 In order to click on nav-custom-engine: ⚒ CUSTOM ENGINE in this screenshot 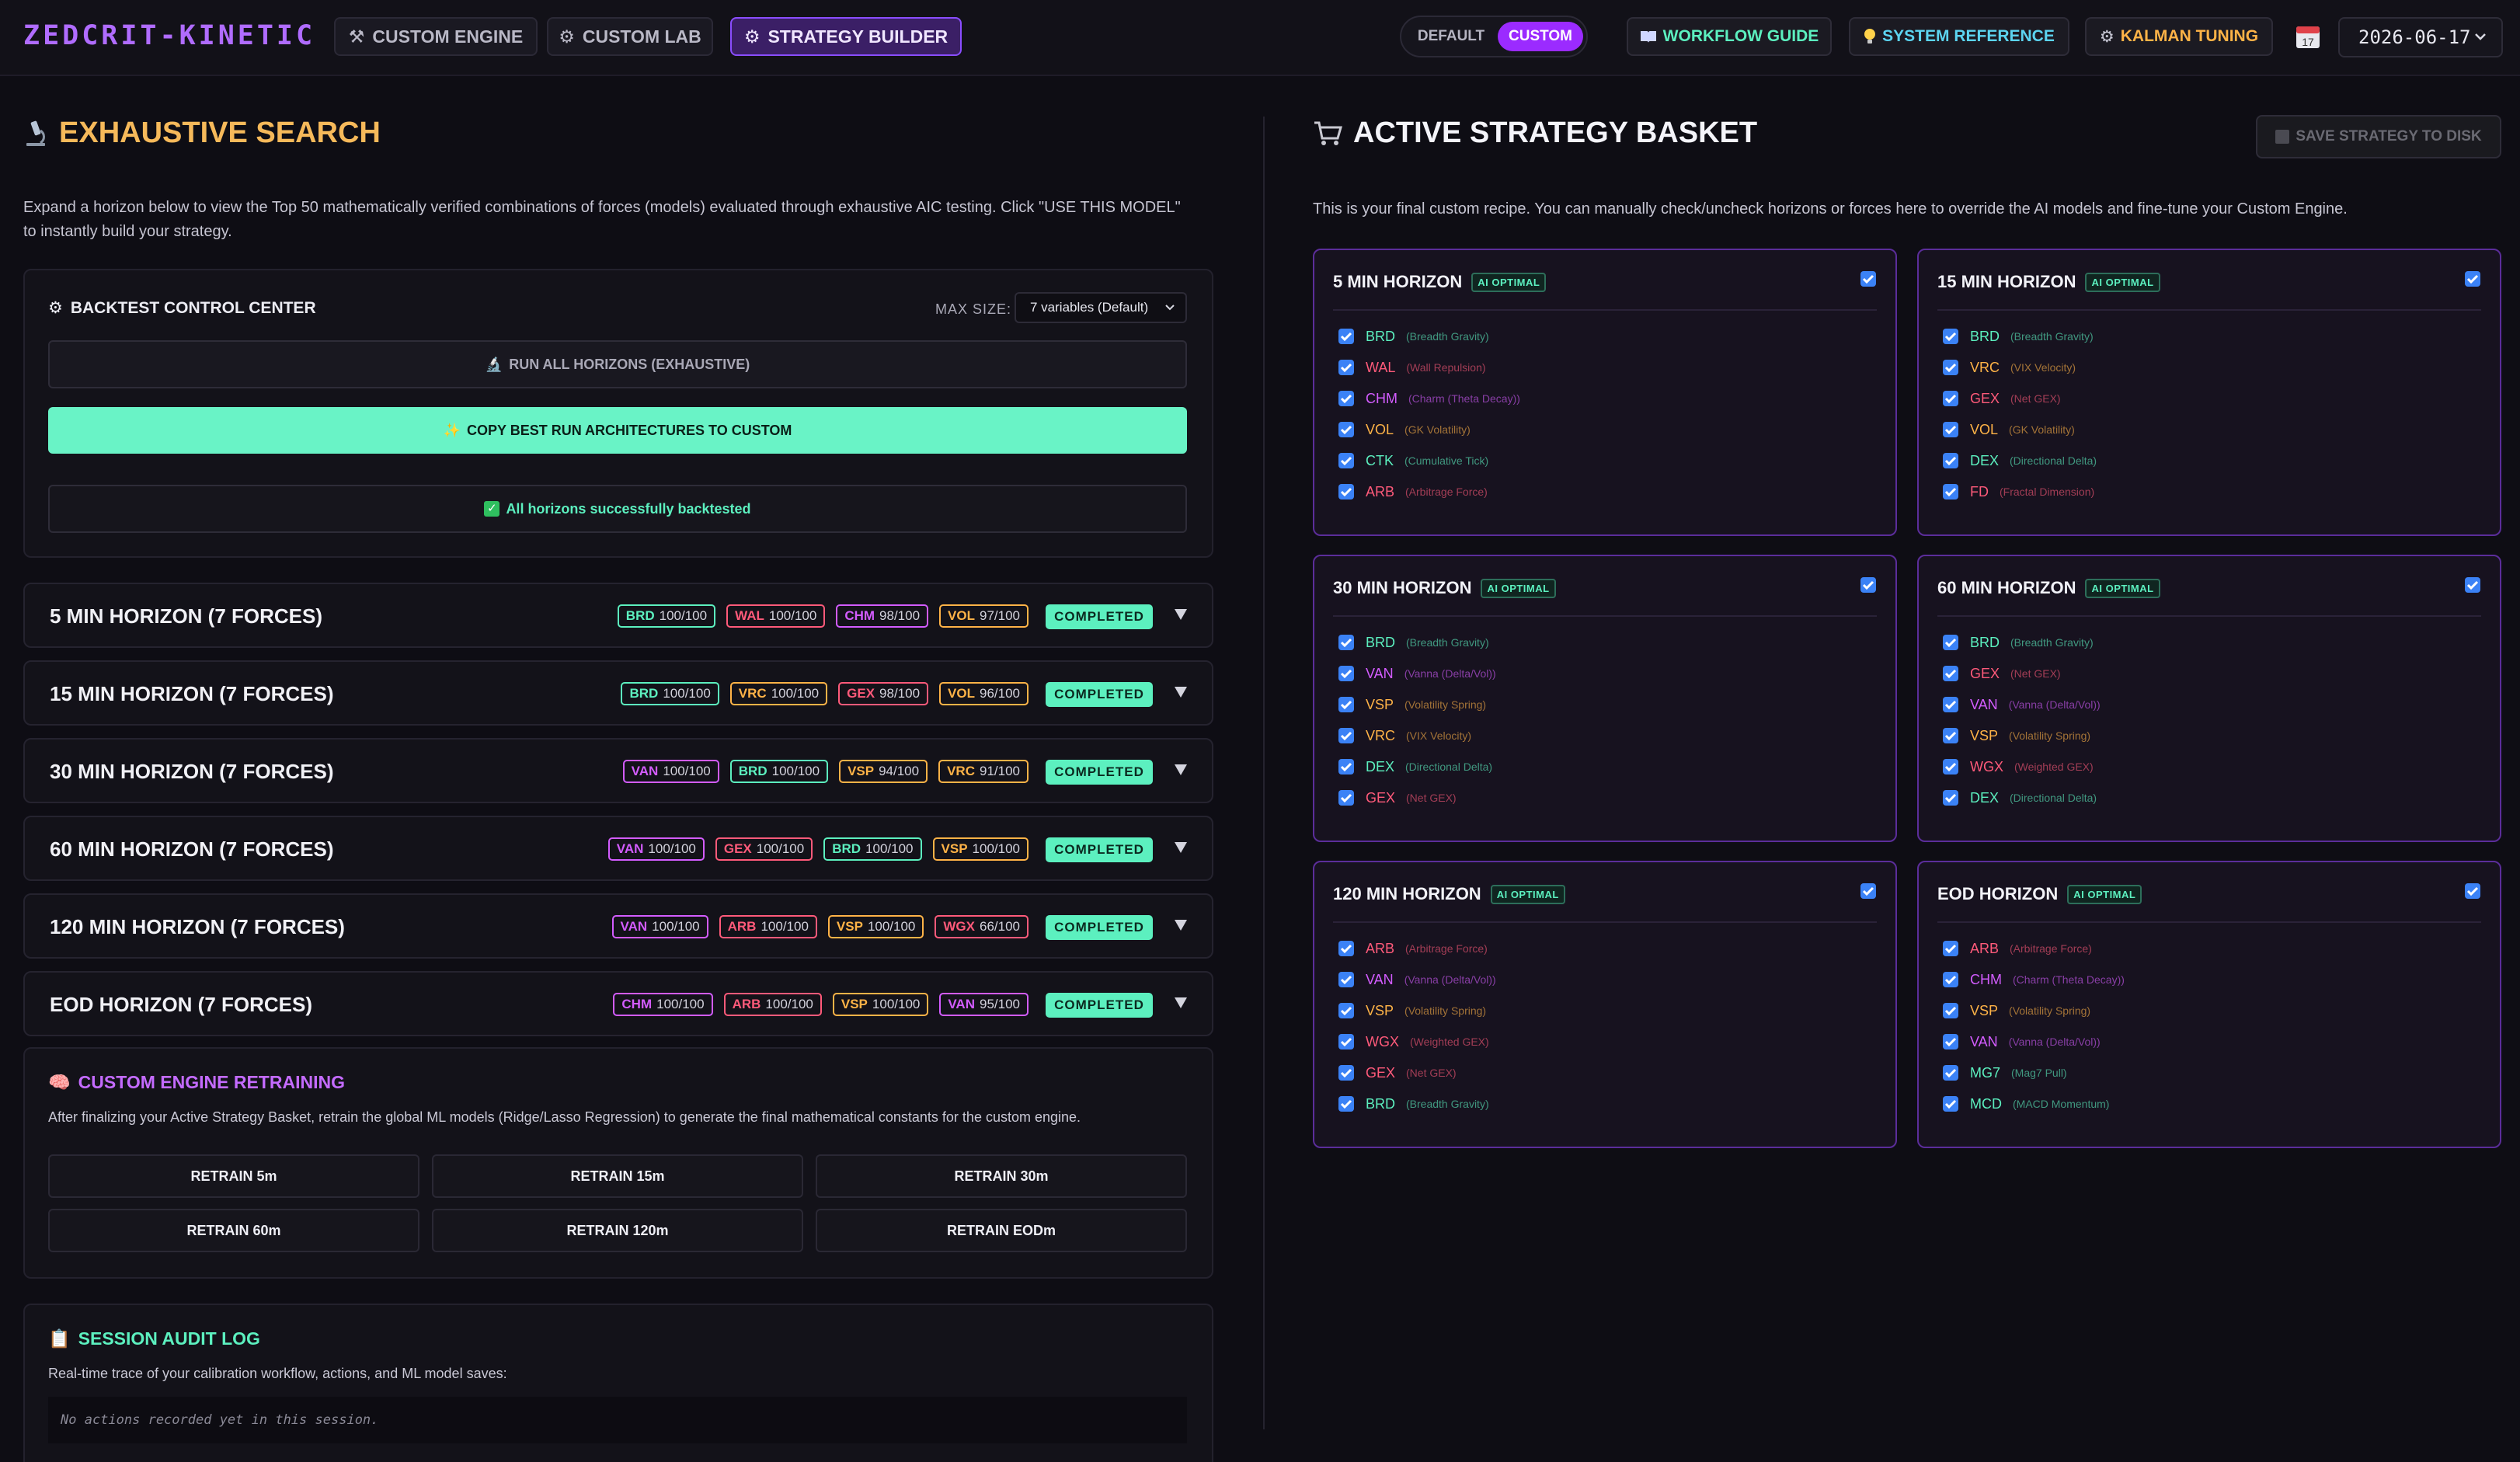, I will do `click(436, 36)`.